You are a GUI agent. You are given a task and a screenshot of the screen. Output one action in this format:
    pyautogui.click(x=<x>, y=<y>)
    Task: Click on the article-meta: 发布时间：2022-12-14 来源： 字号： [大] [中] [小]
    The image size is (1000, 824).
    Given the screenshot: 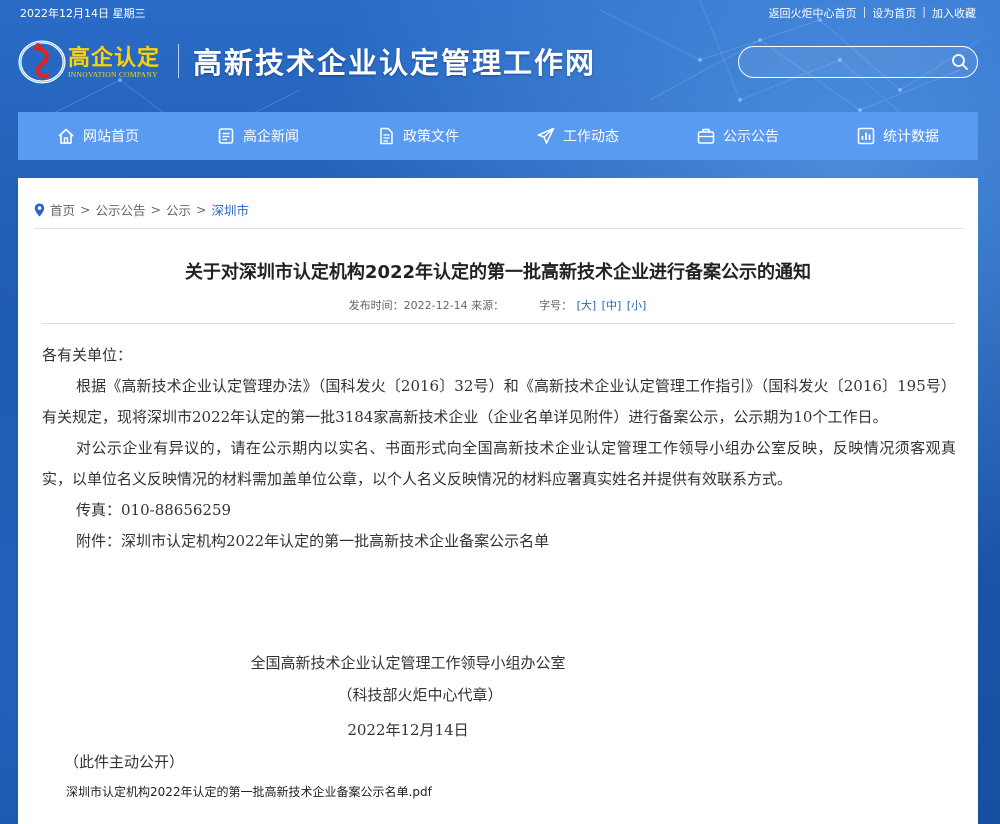 What is the action you would take?
    pyautogui.click(x=498, y=305)
    